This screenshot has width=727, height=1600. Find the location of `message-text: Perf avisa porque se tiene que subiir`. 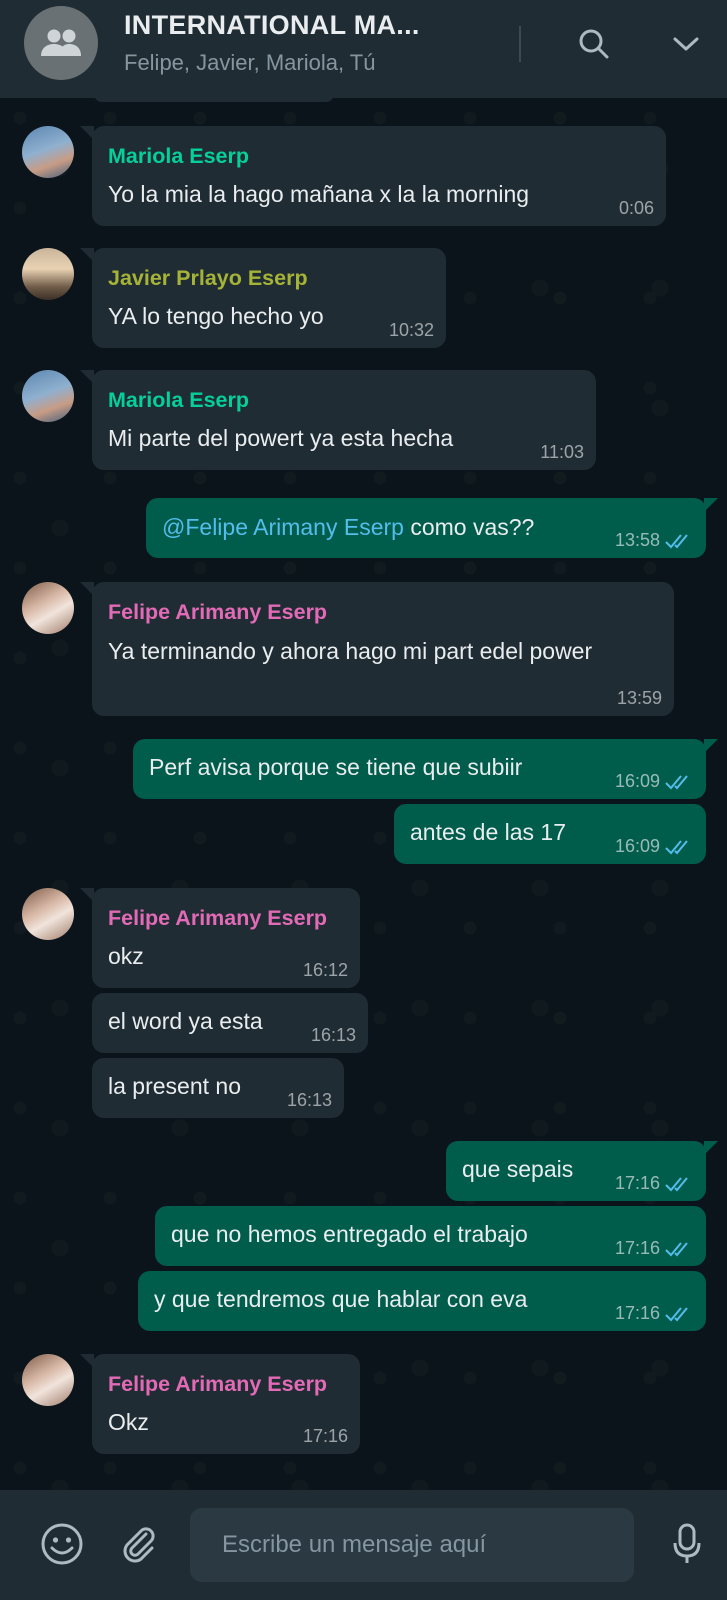

message-text: Perf avisa porque se tiene que subiir is located at coordinates (336, 767).